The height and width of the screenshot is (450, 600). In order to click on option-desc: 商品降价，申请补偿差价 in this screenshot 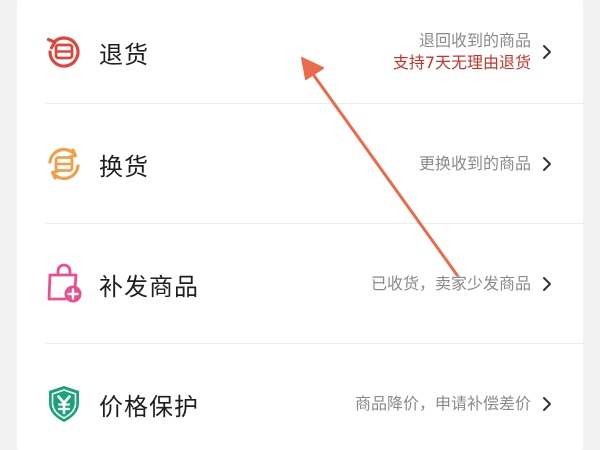, I will do `click(442, 403)`.